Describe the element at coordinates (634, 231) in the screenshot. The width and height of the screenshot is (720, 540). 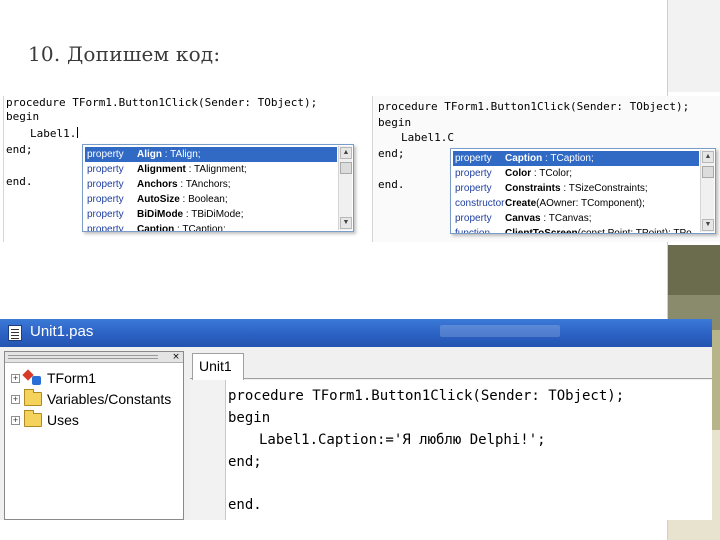
I see `completion-type: (const Point: TPoint): TPo` at that location.